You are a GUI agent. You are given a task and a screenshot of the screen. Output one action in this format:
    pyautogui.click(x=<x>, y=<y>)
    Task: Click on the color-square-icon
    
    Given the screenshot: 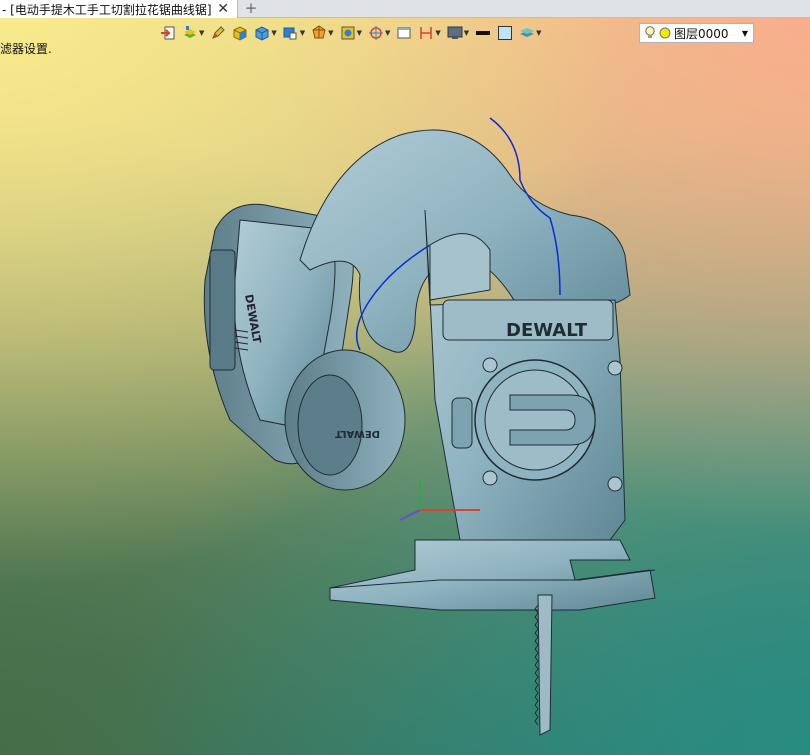 What is the action you would take?
    pyautogui.click(x=505, y=33)
    